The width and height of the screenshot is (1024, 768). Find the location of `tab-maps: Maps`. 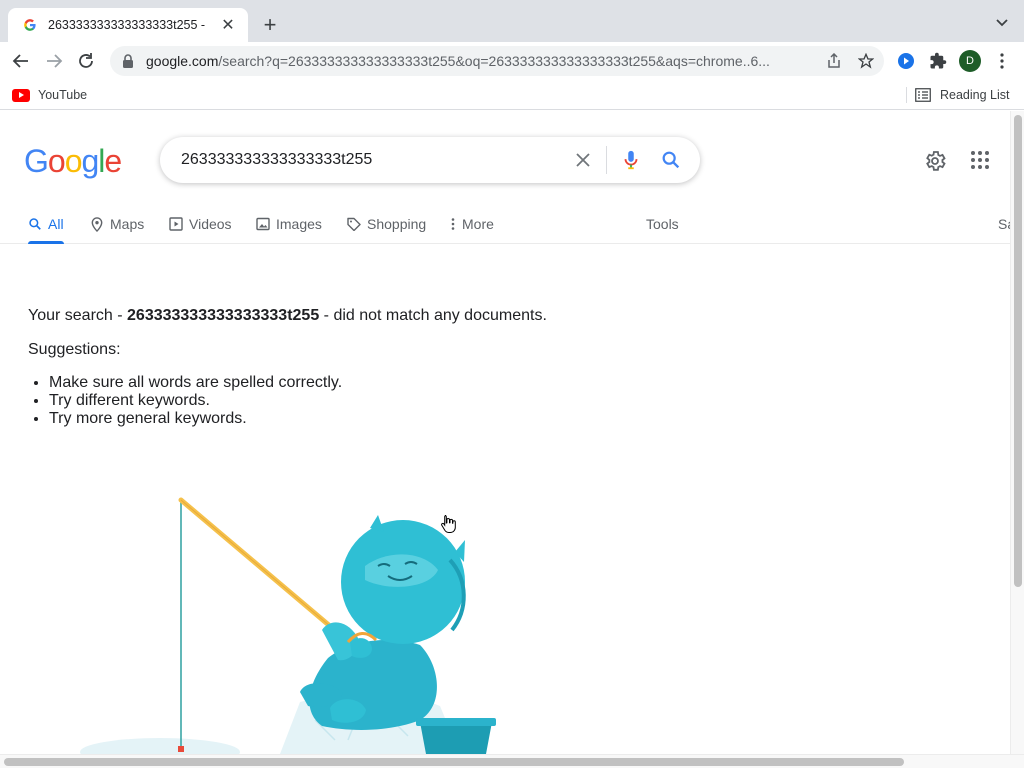

tab-maps: Maps is located at coordinates (117, 224).